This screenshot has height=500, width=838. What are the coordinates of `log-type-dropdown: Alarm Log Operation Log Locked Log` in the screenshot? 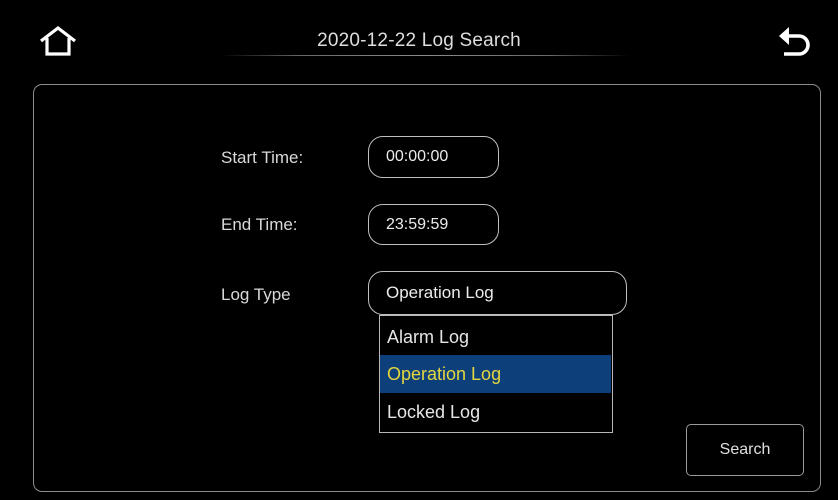 It's located at (496, 374).